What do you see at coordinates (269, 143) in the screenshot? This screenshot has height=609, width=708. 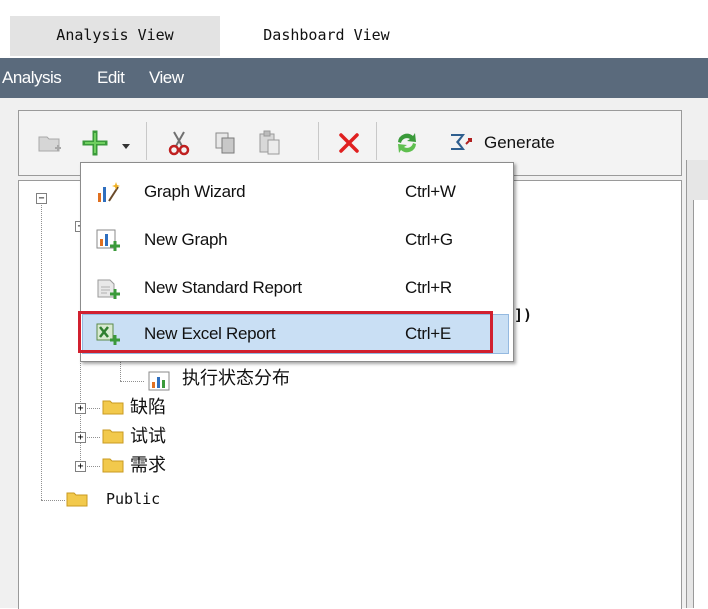 I see `paste-icon` at bounding box center [269, 143].